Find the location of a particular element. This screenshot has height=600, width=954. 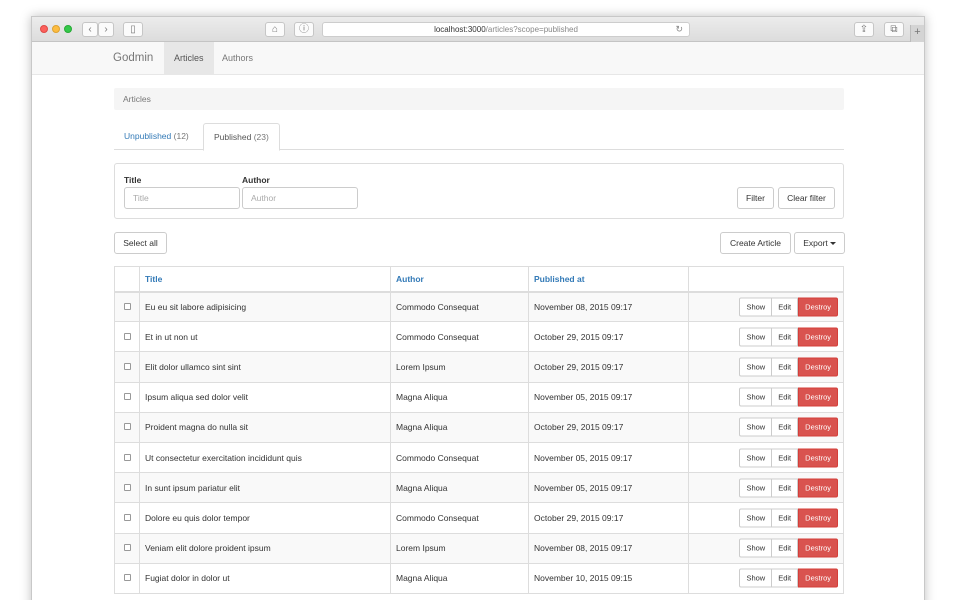

create-article-button: Create Article is located at coordinates (755, 243).